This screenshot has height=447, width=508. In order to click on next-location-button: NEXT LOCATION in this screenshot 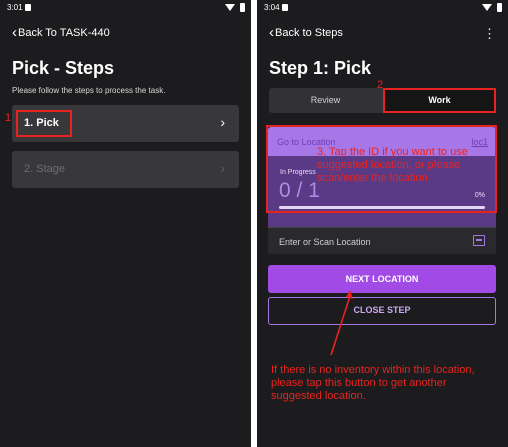, I will do `click(382, 279)`.